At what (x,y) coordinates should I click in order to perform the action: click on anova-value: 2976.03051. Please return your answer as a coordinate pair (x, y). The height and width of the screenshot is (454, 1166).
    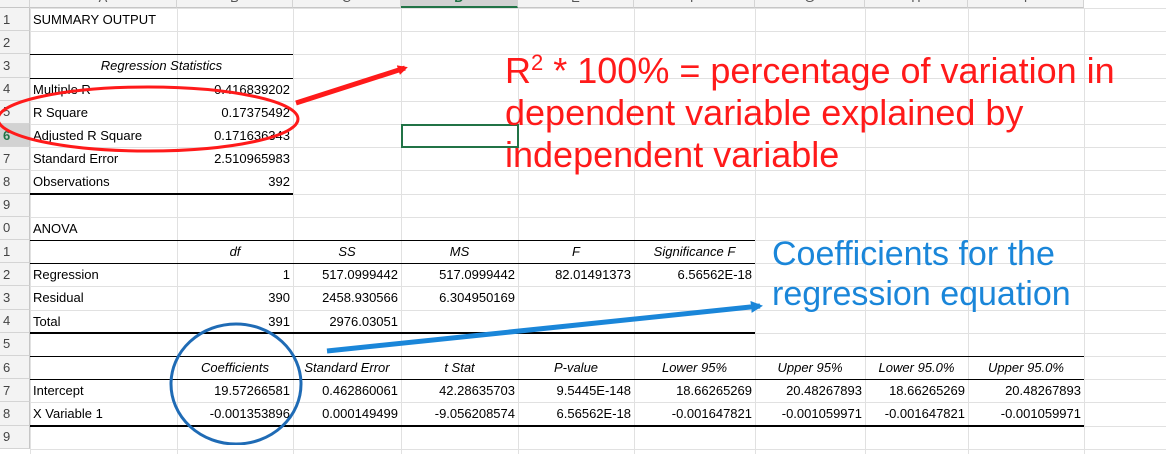
    Looking at the image, I should click on (347, 321).